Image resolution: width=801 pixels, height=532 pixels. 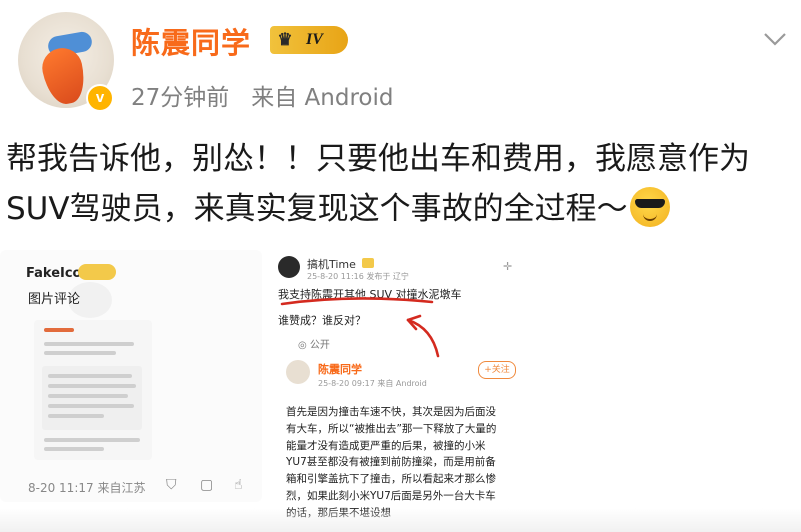 What do you see at coordinates (322, 98) in the screenshot?
I see `post-source: 来自 Android` at bounding box center [322, 98].